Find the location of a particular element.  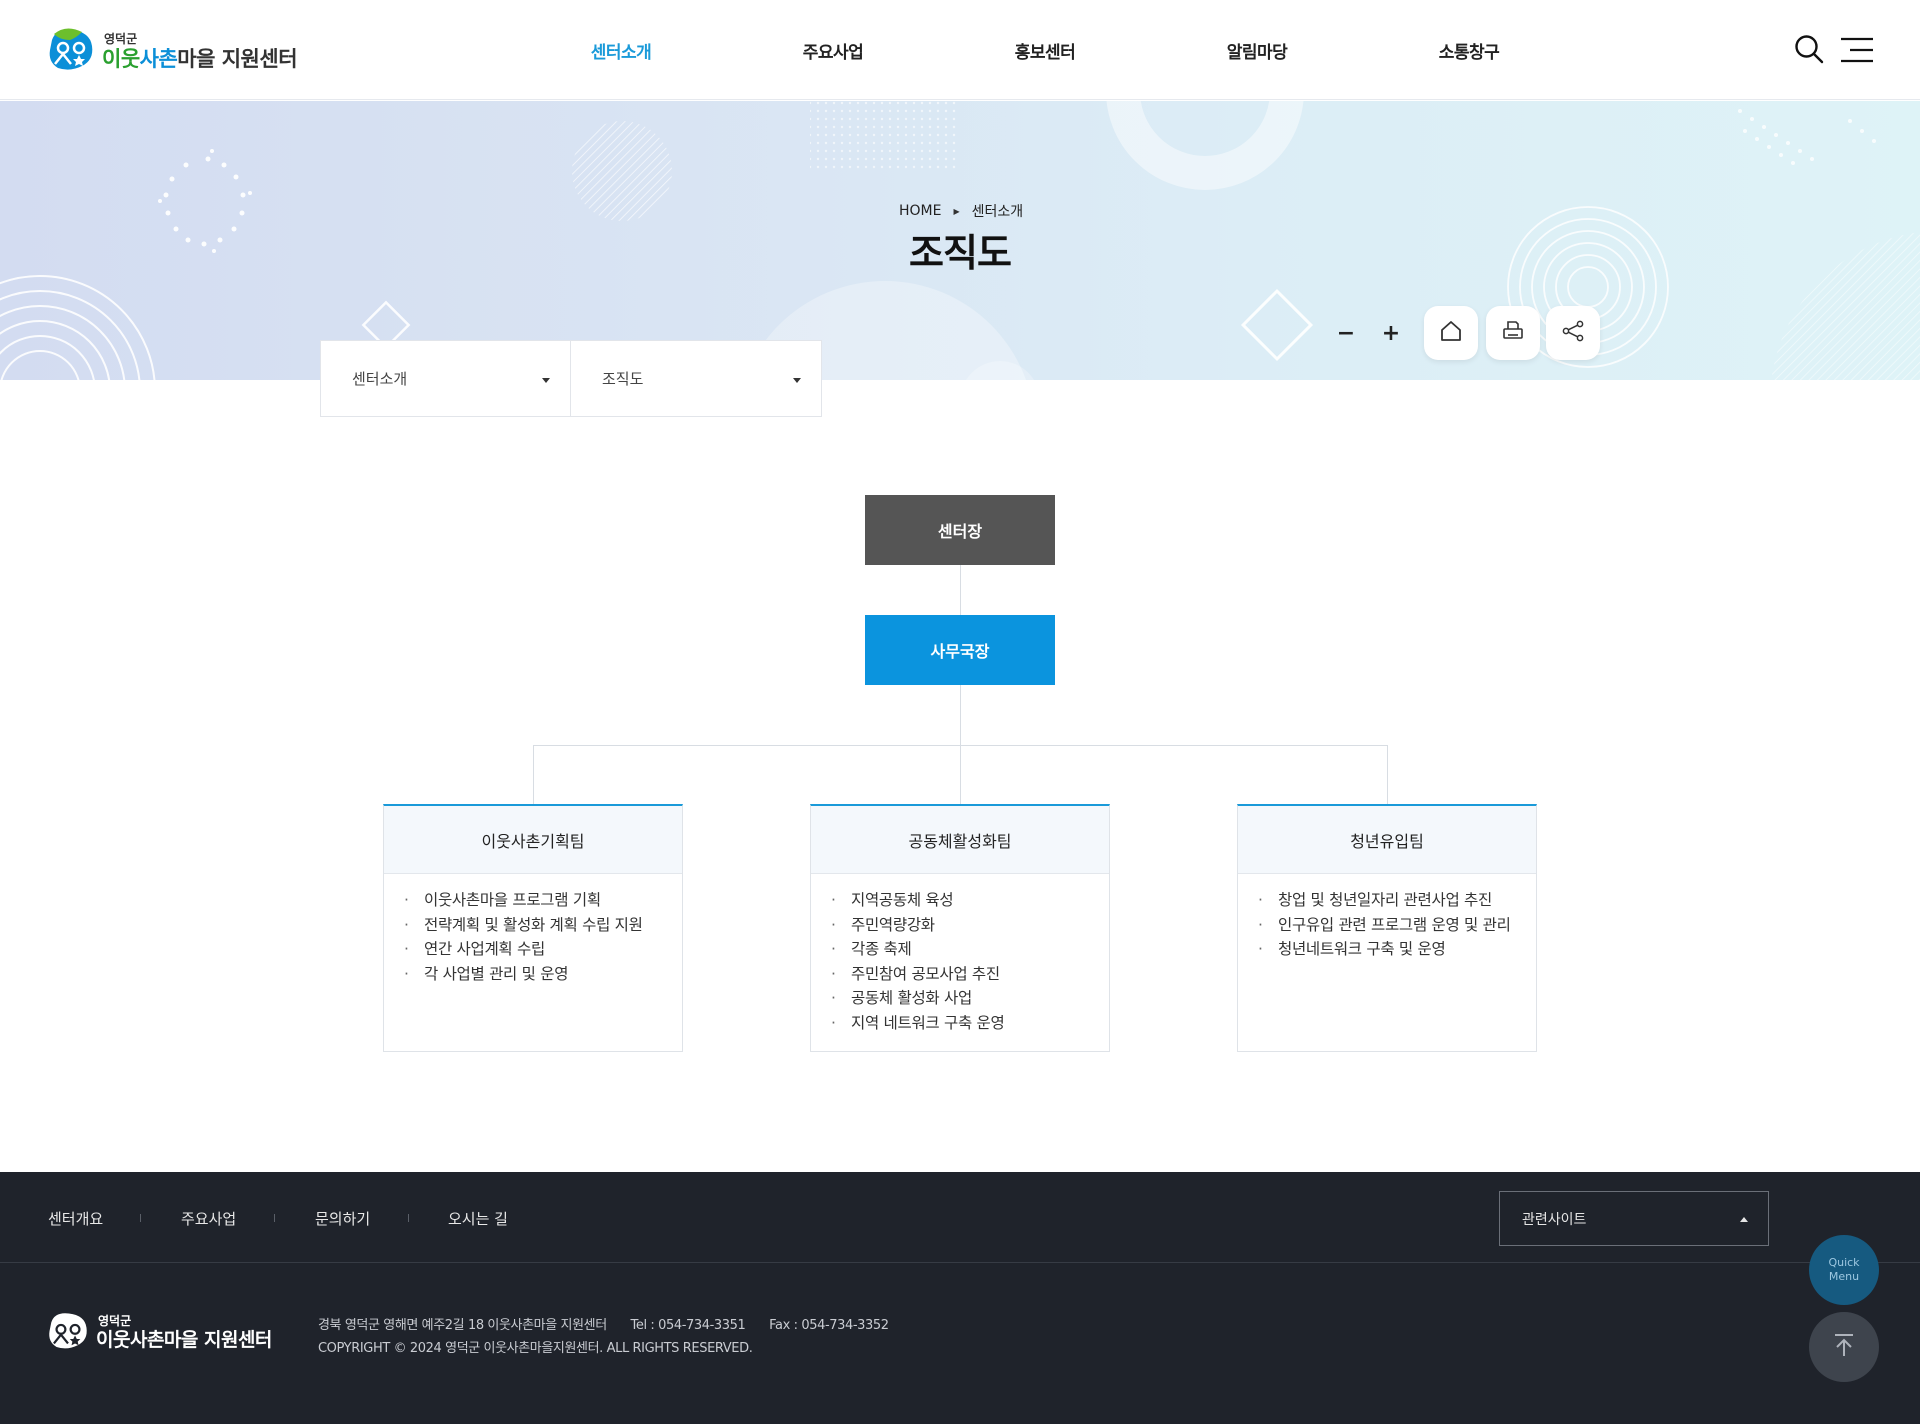

page-title: 조직도 is located at coordinates (960, 253).